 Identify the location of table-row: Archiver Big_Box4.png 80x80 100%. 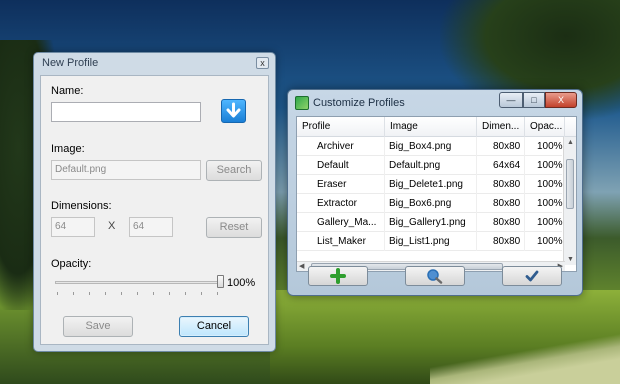
(430, 146).